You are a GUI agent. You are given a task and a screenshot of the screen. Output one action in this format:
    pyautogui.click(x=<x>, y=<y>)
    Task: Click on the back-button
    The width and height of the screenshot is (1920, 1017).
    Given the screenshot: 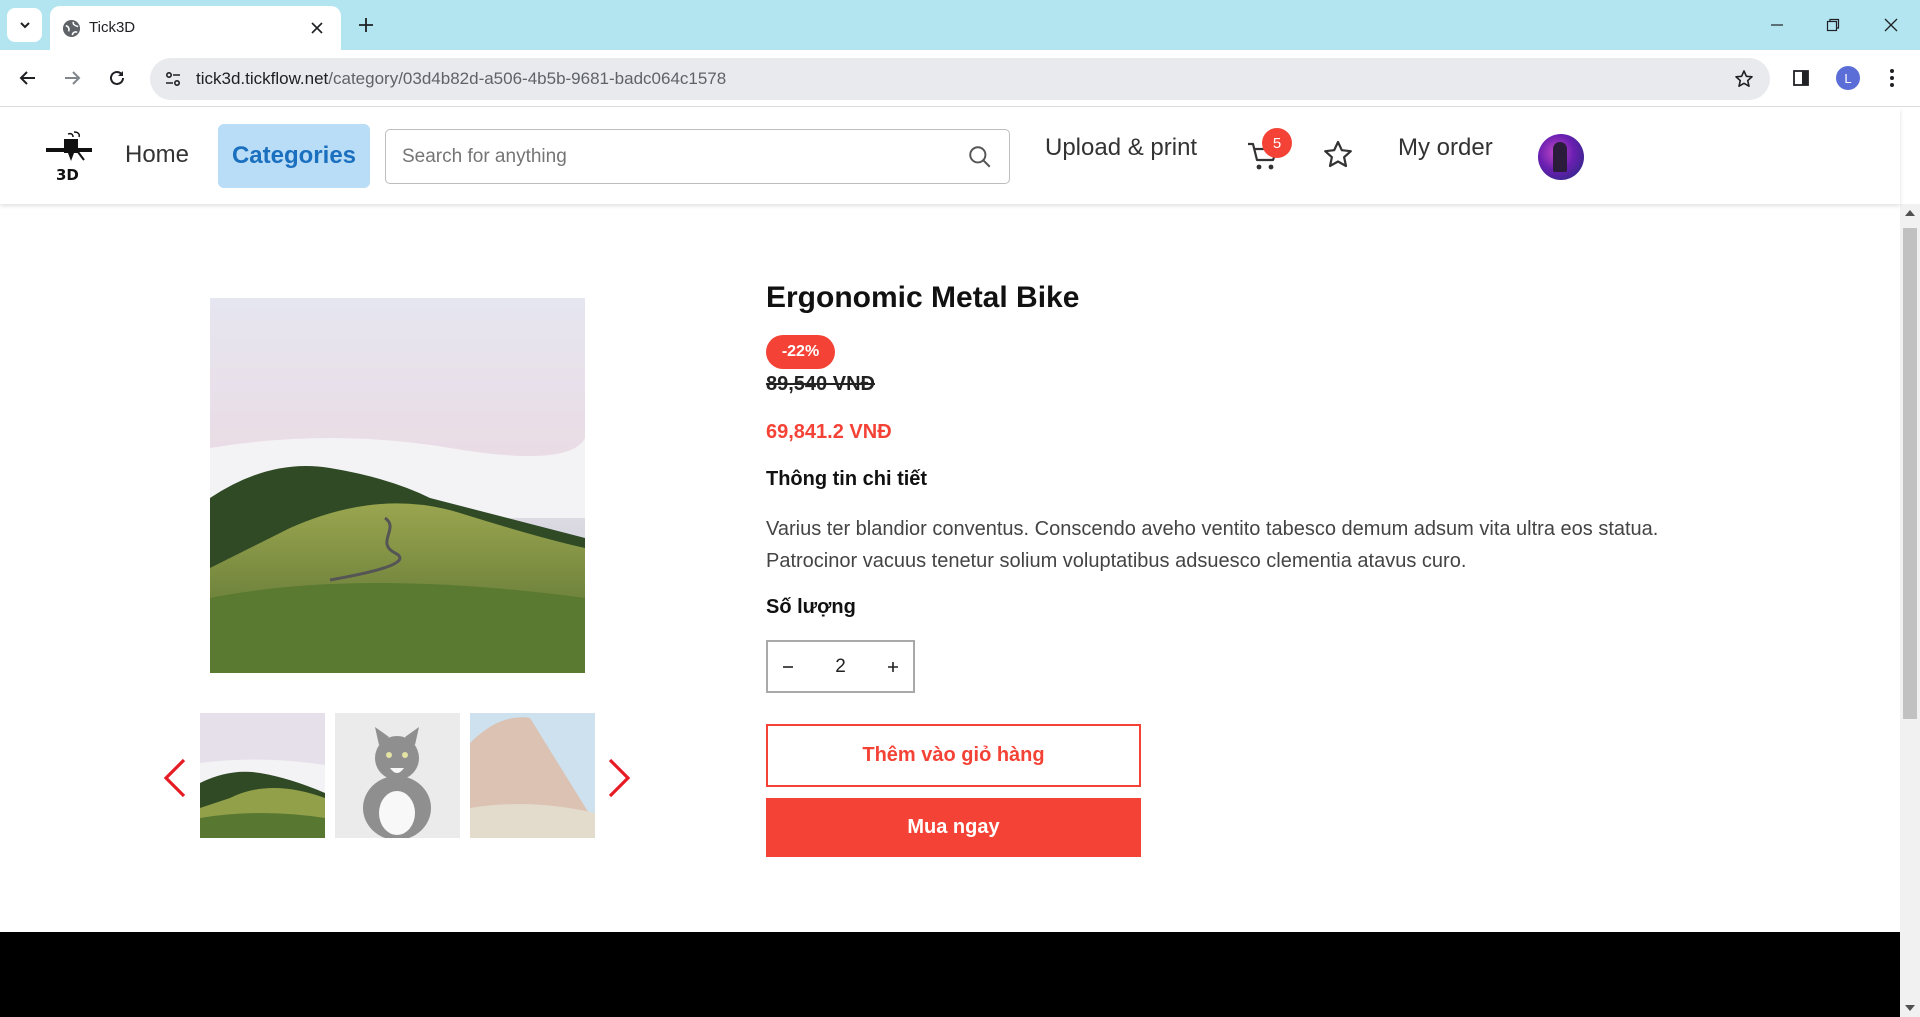 What is the action you would take?
    pyautogui.click(x=28, y=78)
    